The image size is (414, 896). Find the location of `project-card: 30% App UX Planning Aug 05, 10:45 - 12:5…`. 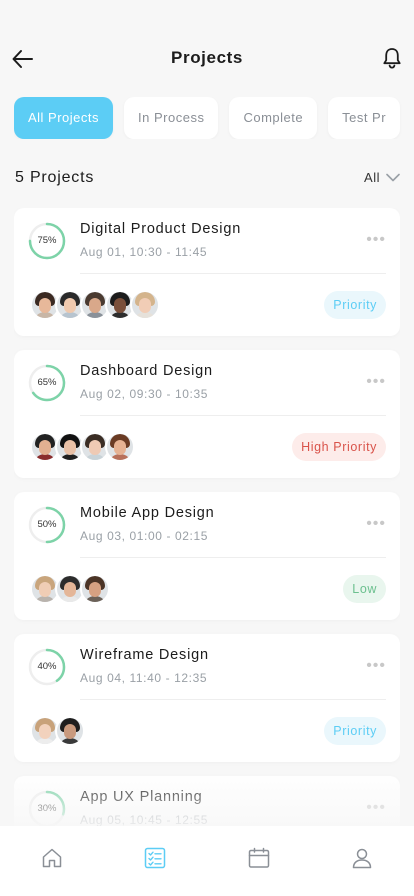

project-card: 30% App UX Planning Aug 05, 10:45 - 12:5… is located at coordinates (207, 801).